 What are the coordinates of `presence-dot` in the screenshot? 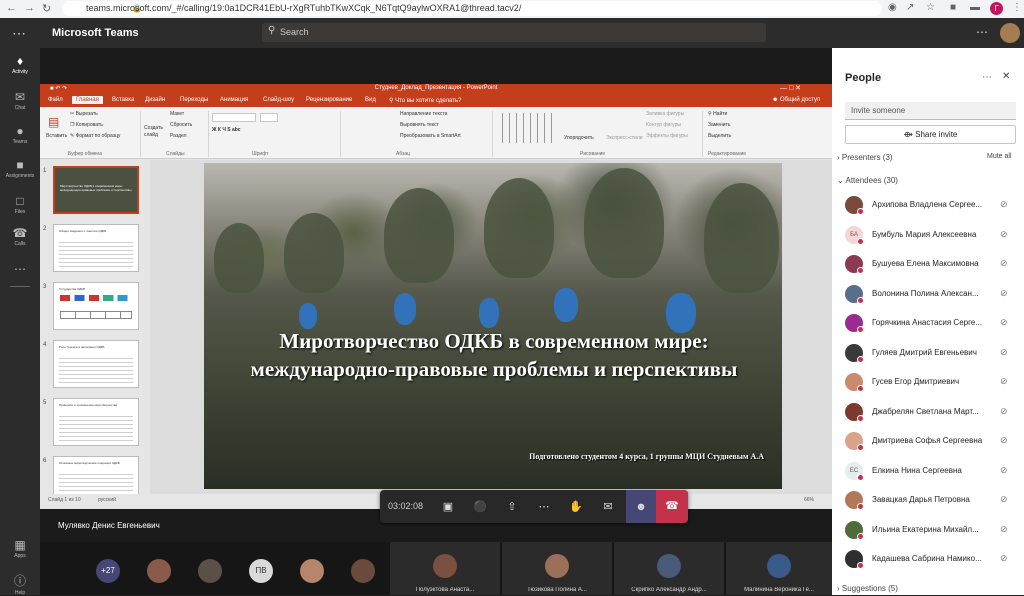 It's located at (860, 270).